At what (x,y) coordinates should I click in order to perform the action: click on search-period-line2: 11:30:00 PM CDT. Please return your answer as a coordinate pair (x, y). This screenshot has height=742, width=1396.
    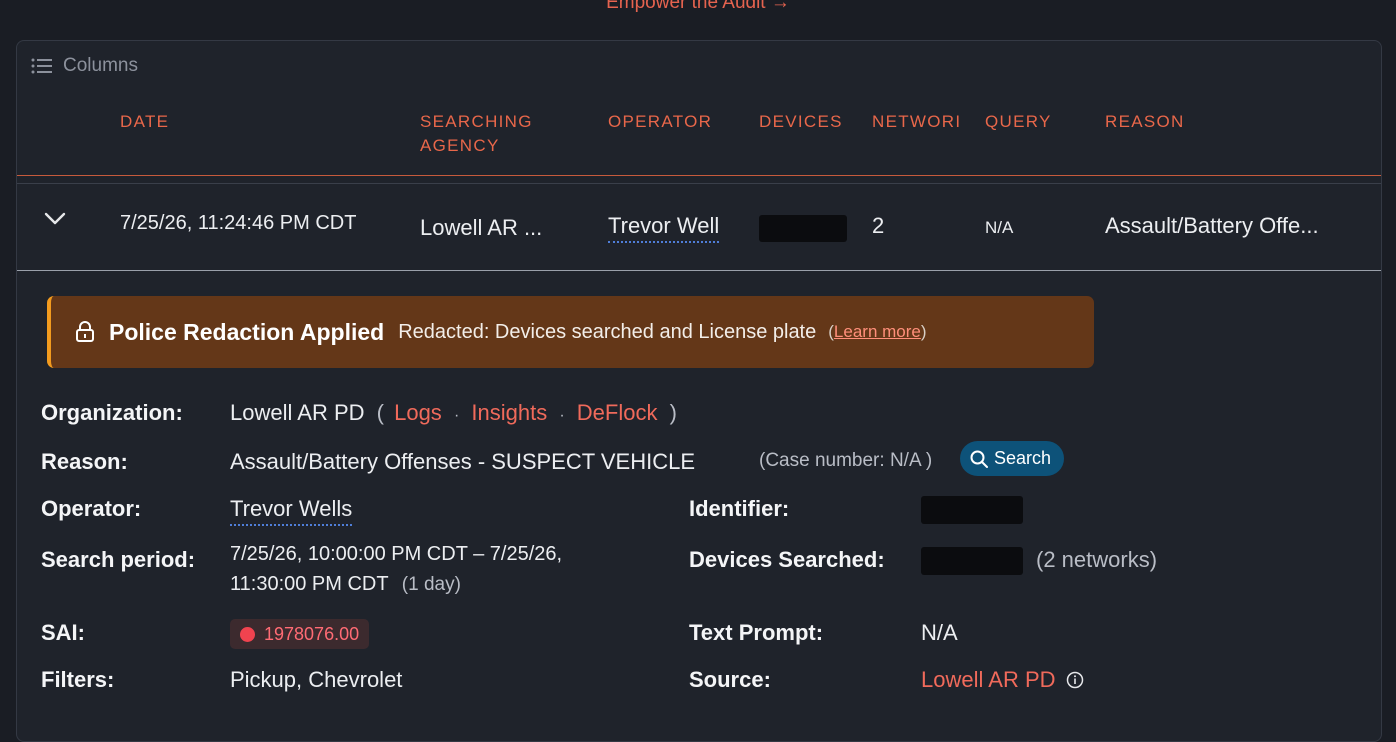
    Looking at the image, I should click on (309, 584).